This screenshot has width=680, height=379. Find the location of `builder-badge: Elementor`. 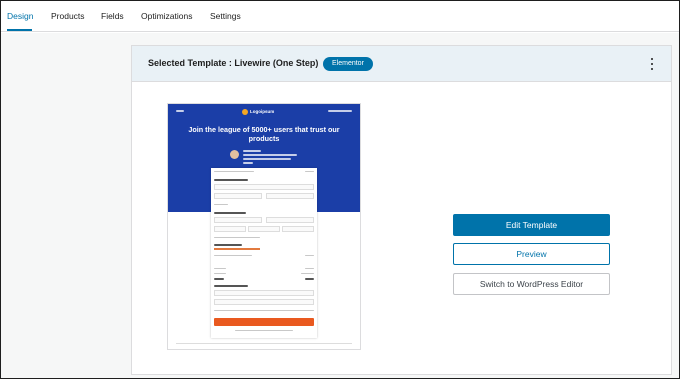

builder-badge: Elementor is located at coordinates (348, 64).